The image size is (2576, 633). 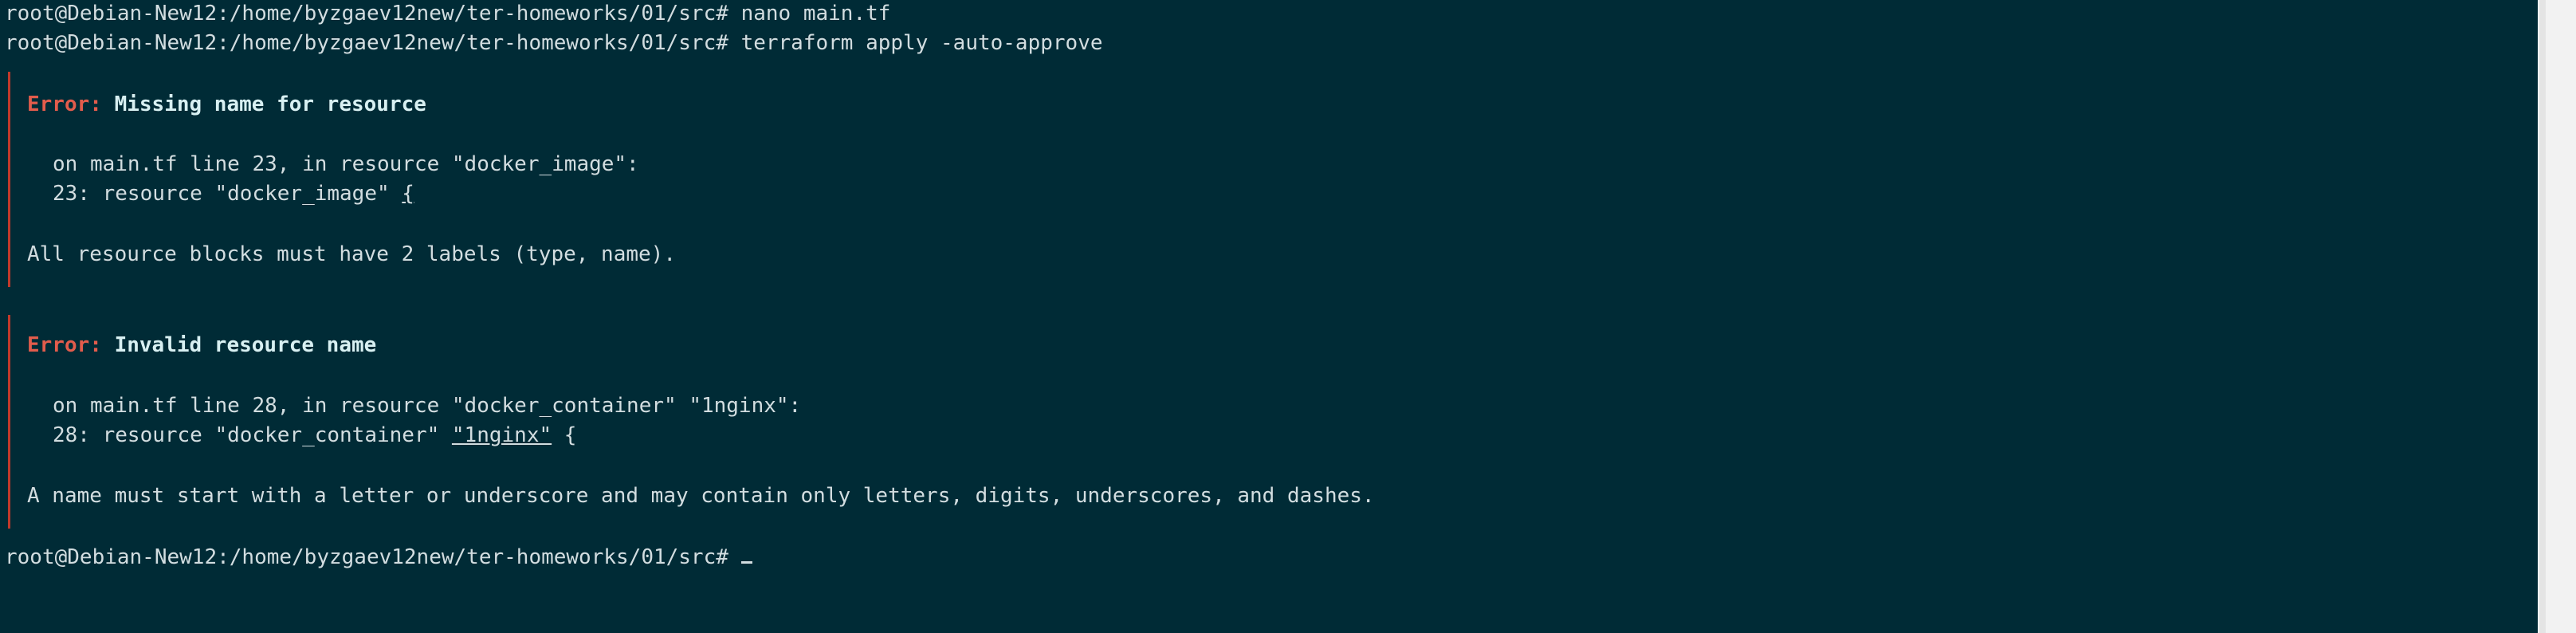 I want to click on error-summary: Invalid resource name, so click(x=245, y=345).